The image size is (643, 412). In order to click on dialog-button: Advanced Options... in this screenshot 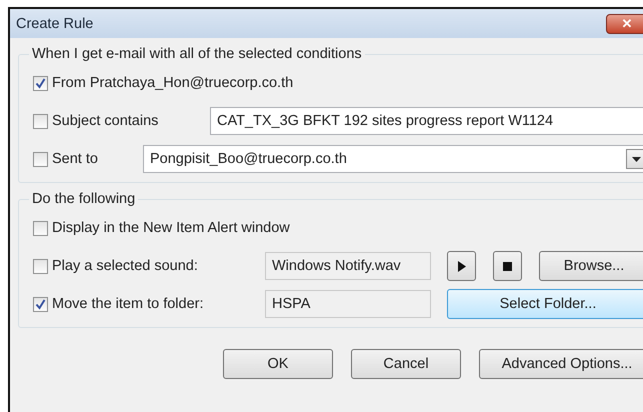, I will do `click(561, 364)`.